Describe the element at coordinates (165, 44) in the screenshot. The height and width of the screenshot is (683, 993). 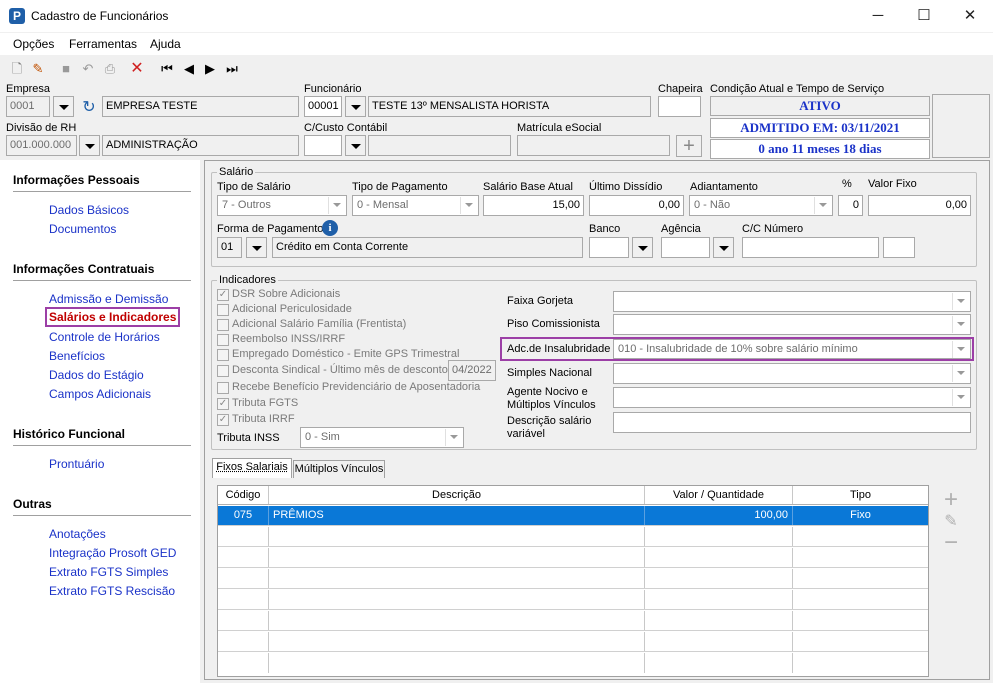
I see `menu-ajuda: Ajuda` at that location.